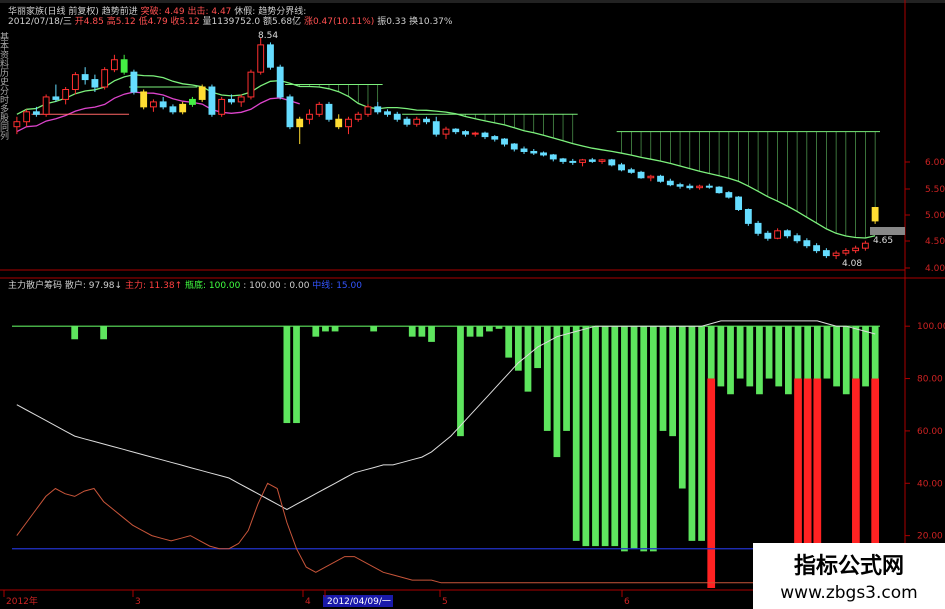  I want to click on header-item: 换10.37%, so click(431, 21).